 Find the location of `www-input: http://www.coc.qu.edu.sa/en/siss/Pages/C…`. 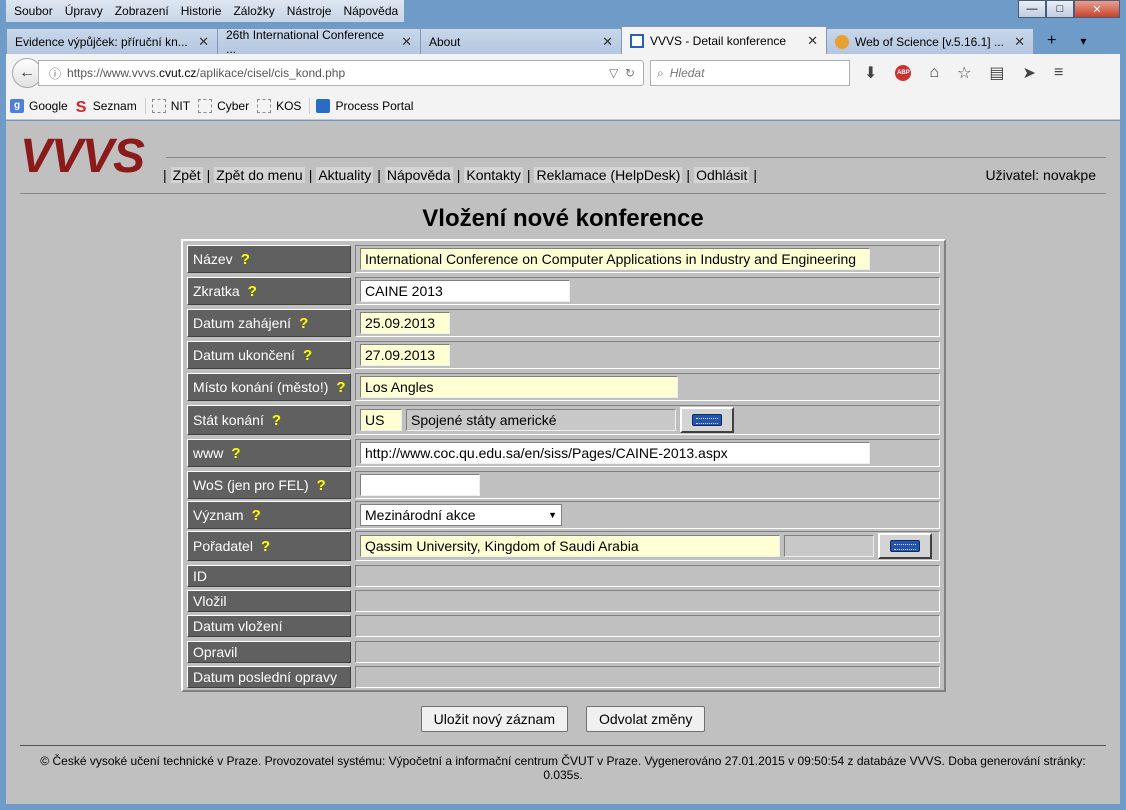

www-input: http://www.coc.qu.edu.sa/en/siss/Pages/C… is located at coordinates (615, 453).